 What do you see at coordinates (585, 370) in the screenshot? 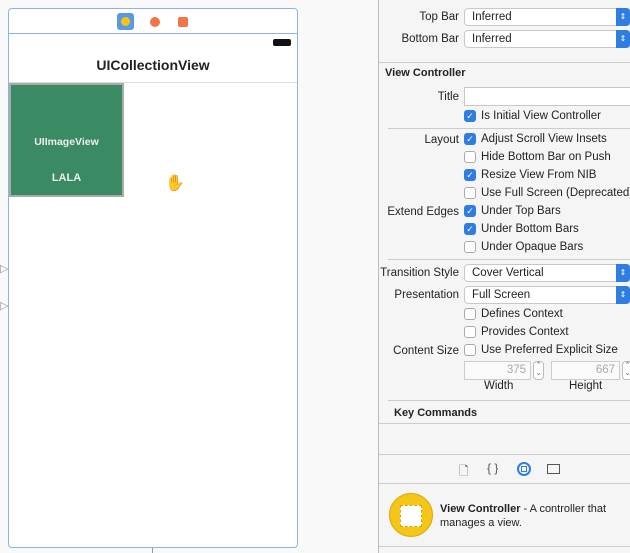
I see `height-field: 667` at bounding box center [585, 370].